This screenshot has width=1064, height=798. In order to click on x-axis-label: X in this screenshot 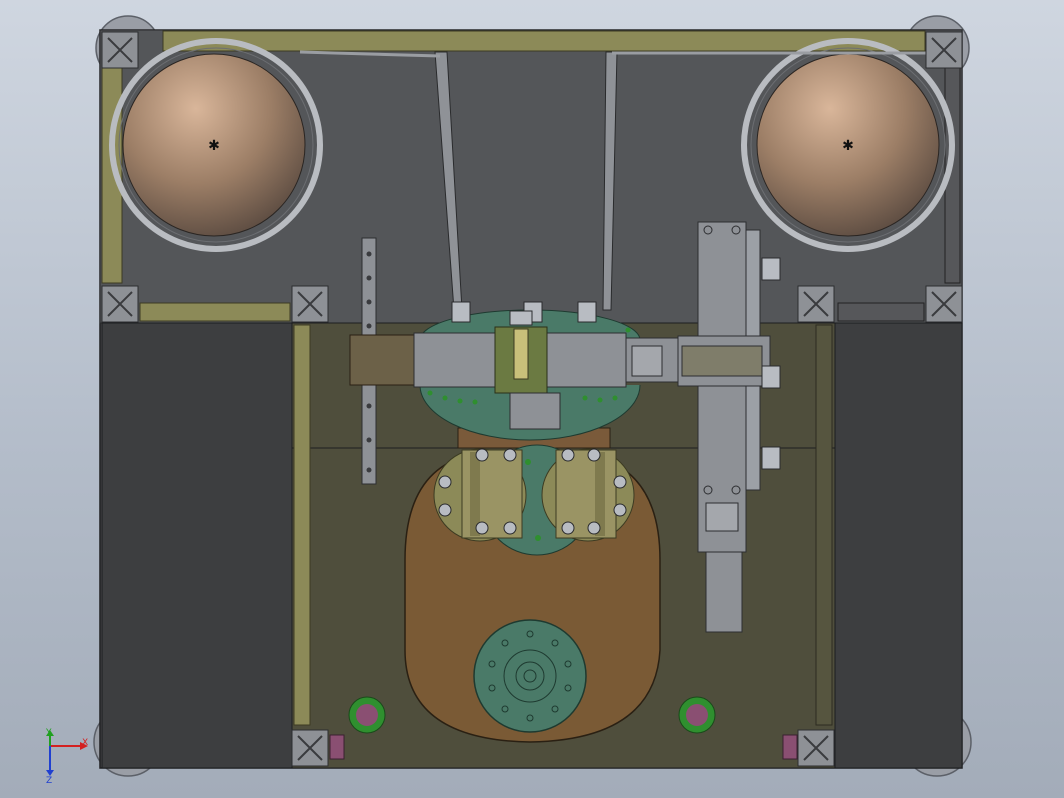, I will do `click(85, 743)`.